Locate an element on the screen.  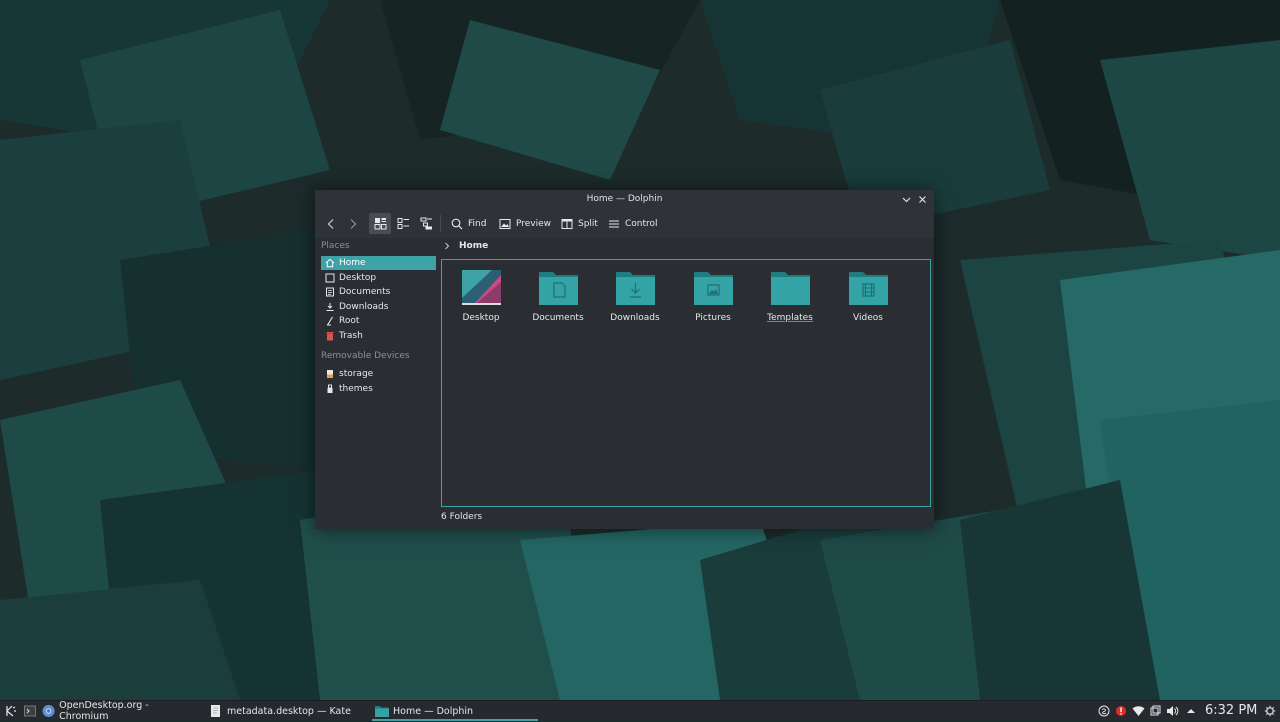
sidebar-item-themes: themes is located at coordinates (378, 389).